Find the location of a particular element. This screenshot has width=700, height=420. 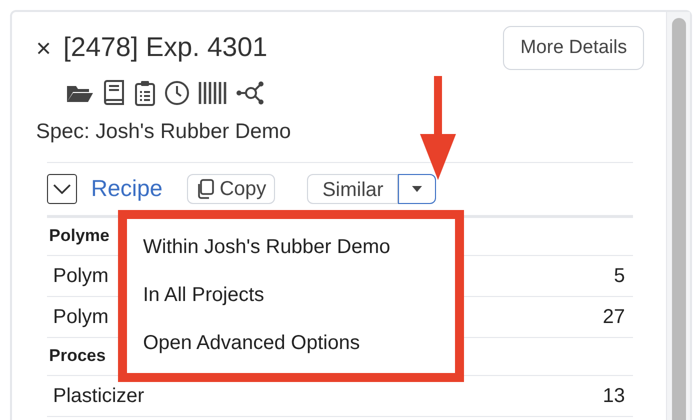

copy-button: Copy is located at coordinates (231, 189).